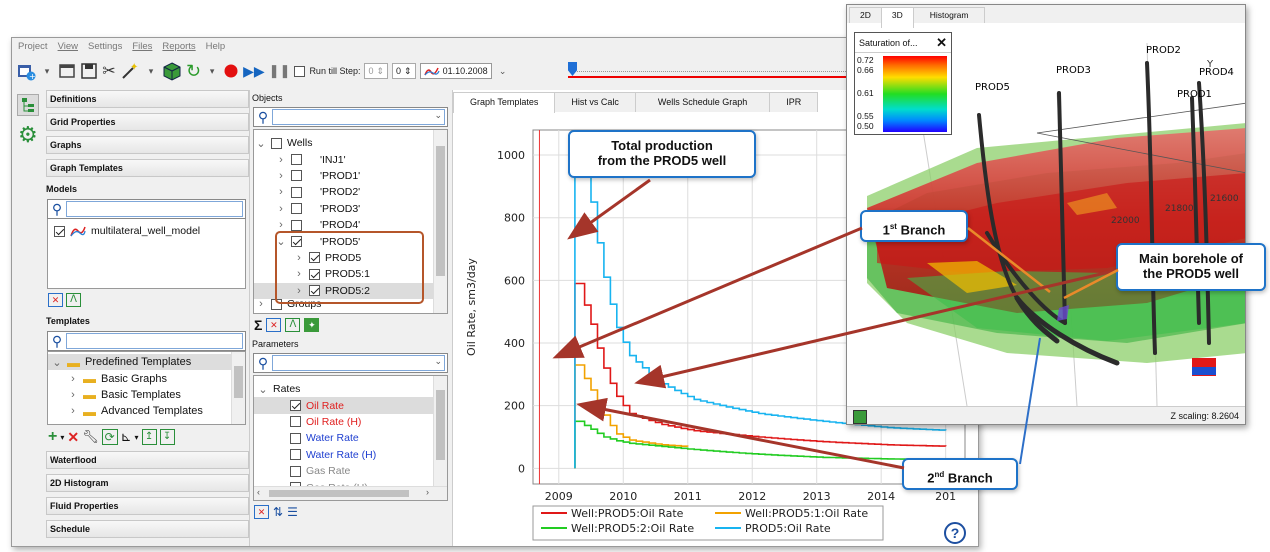 Image resolution: width=1270 pixels, height=552 pixels. I want to click on tab-ipr: IPR, so click(794, 102).